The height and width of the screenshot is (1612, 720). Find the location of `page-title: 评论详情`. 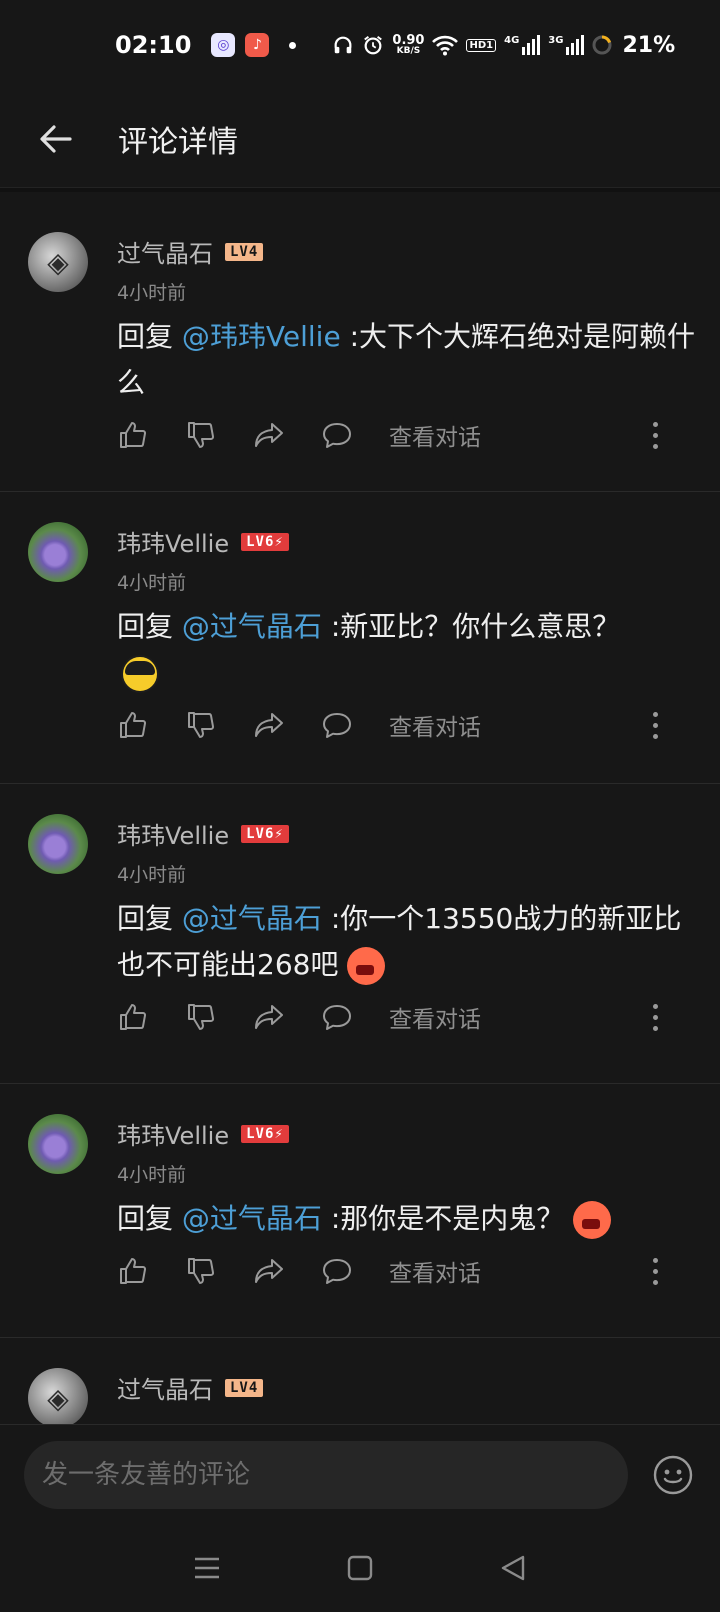

page-title: 评论详情 is located at coordinates (178, 142).